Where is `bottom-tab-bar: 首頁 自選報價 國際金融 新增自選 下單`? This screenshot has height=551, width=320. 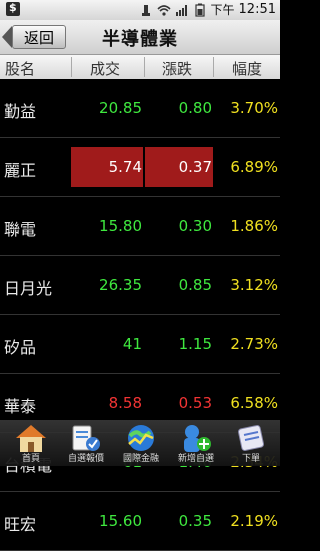 bottom-tab-bar: 首頁 自選報價 國際金融 新增自選 下單 is located at coordinates (140, 443).